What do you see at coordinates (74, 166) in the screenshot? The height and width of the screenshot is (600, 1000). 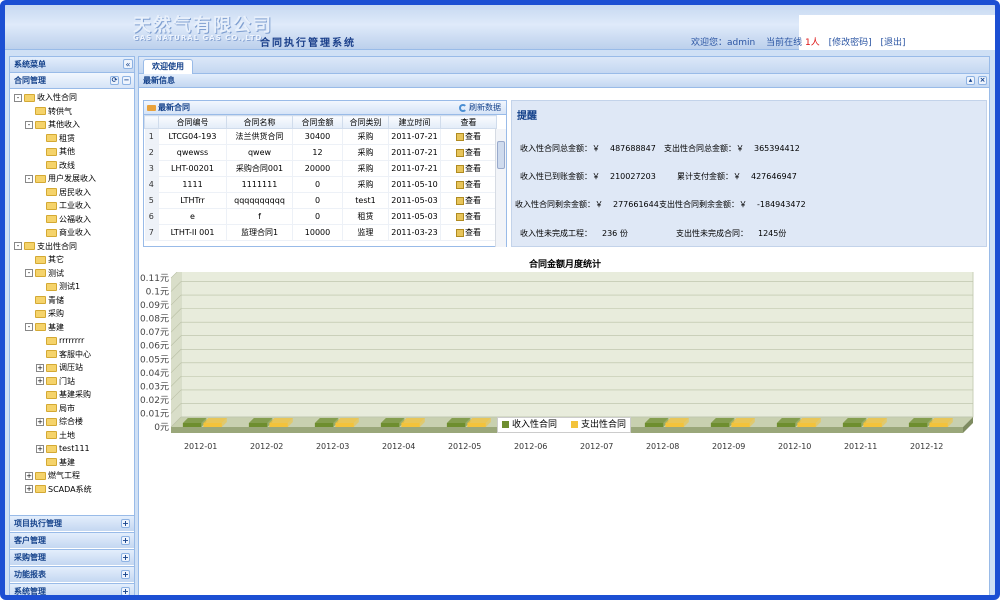 I see `tree-node: 改线` at bounding box center [74, 166].